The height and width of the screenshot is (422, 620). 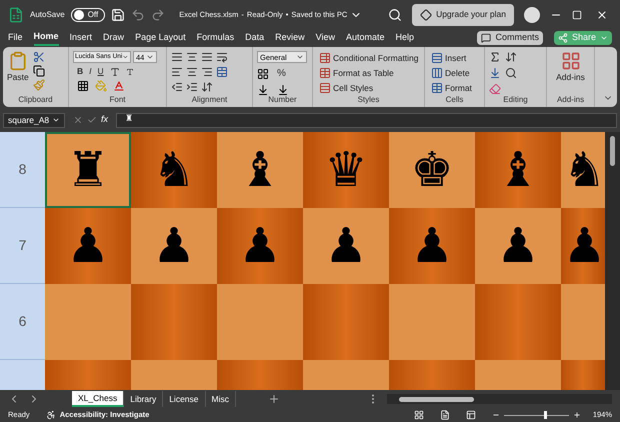 What do you see at coordinates (101, 86) in the screenshot?
I see `fill-color-icon` at bounding box center [101, 86].